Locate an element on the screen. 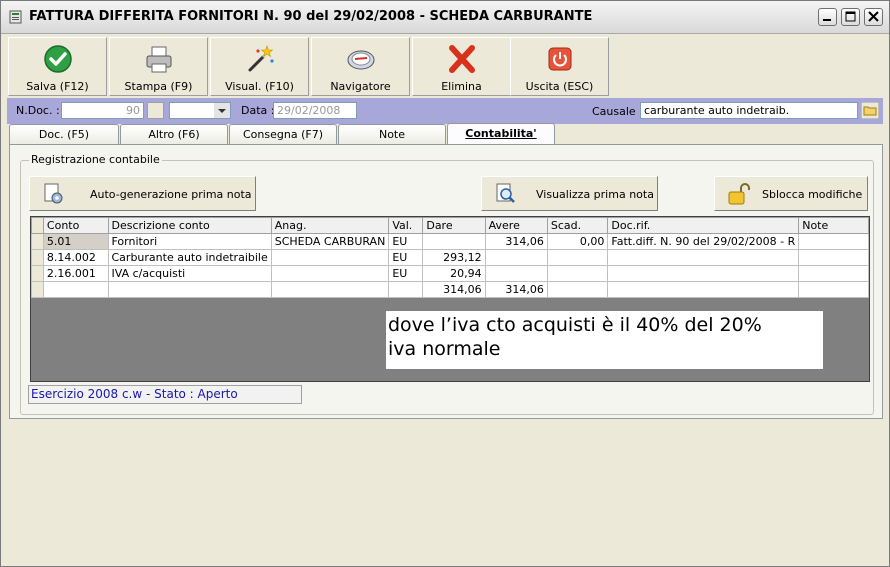 Image resolution: width=890 pixels, height=567 pixels. close-button is located at coordinates (873, 17).